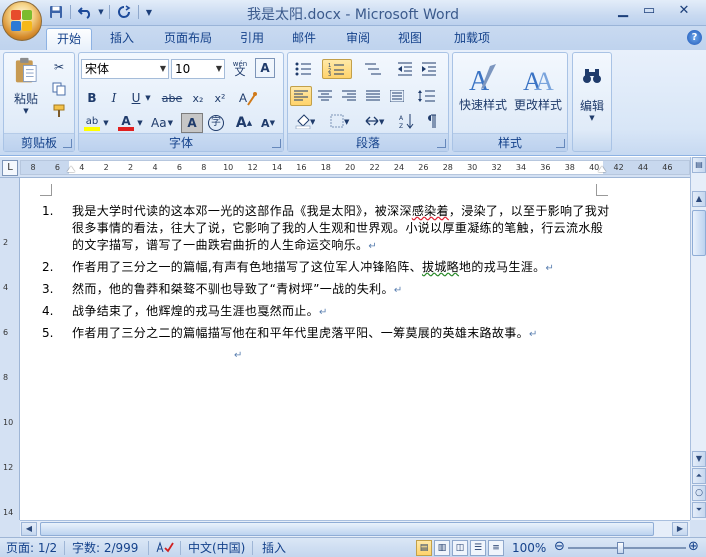 This screenshot has width=706, height=557. What do you see at coordinates (216, 123) in the screenshot?
I see `enclose-characters-button: 字` at bounding box center [216, 123].